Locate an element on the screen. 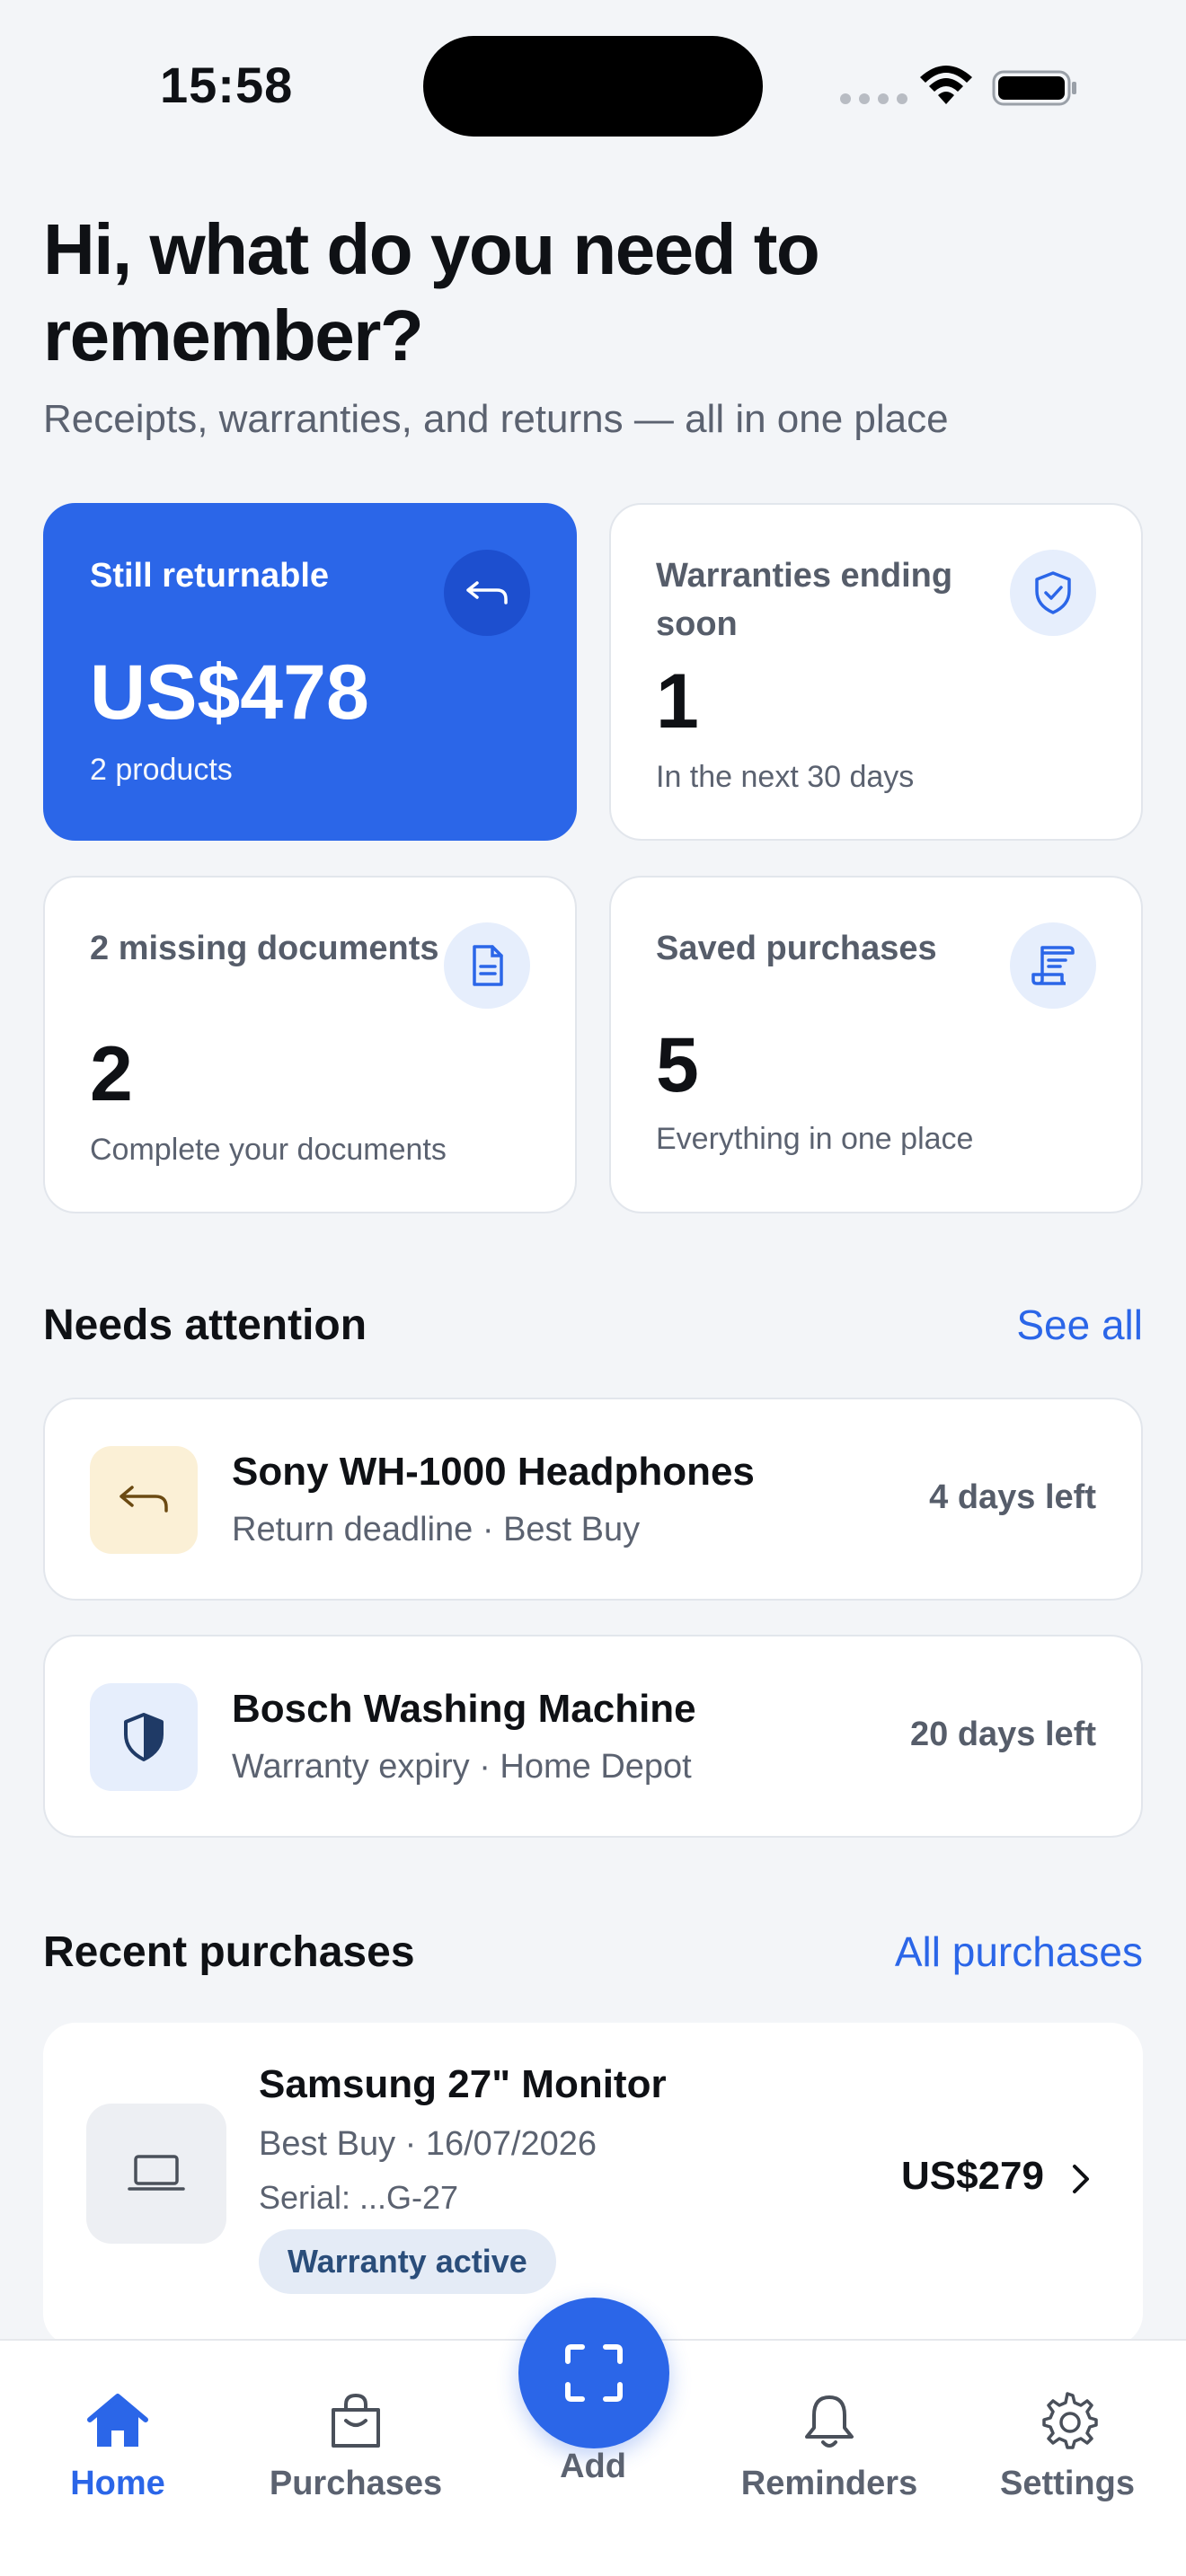 The height and width of the screenshot is (2576, 1186). dynamic-island is located at coordinates (593, 86).